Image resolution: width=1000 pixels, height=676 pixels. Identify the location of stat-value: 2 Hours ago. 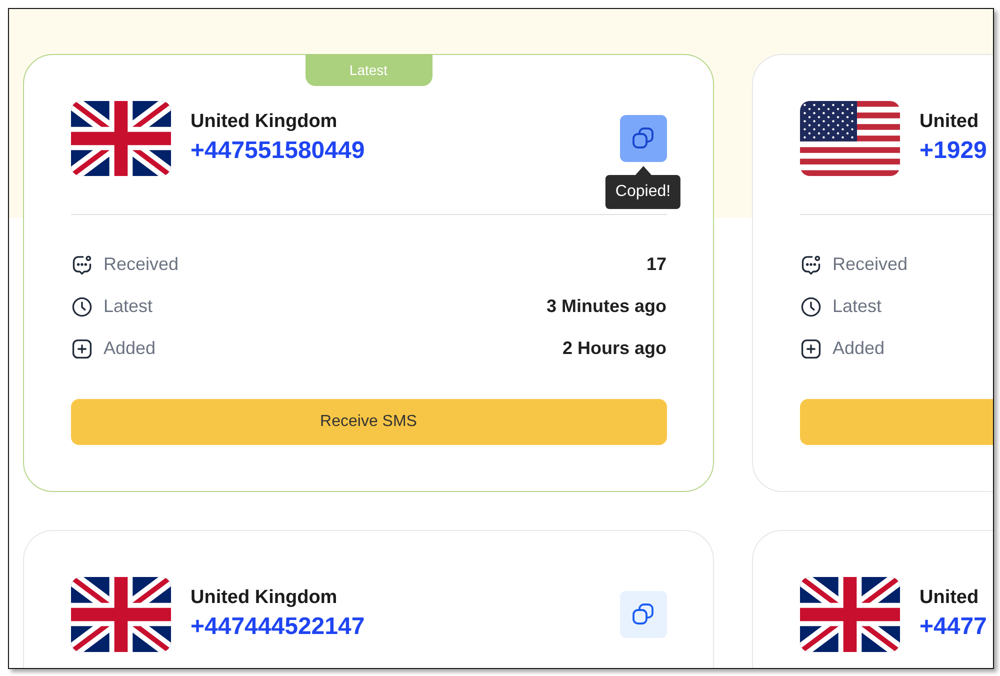
(614, 348).